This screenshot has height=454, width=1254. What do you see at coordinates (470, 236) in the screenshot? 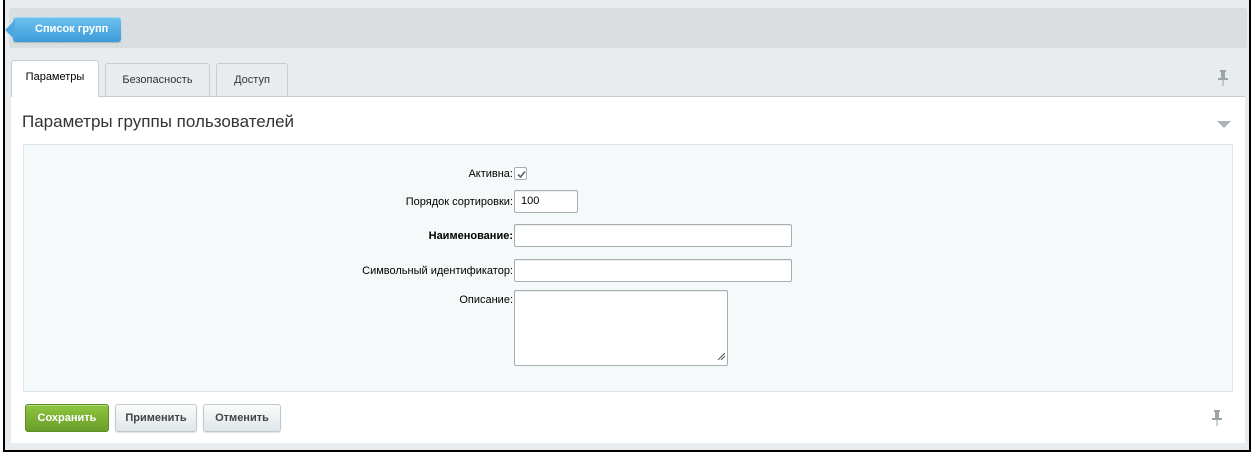
I see `name-label: Наименование:` at bounding box center [470, 236].